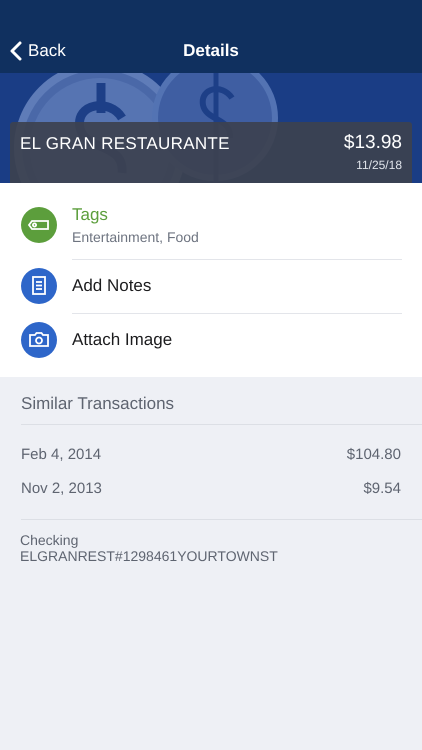 The height and width of the screenshot is (750, 422). Describe the element at coordinates (237, 340) in the screenshot. I see `action-label: Attach Image` at that location.